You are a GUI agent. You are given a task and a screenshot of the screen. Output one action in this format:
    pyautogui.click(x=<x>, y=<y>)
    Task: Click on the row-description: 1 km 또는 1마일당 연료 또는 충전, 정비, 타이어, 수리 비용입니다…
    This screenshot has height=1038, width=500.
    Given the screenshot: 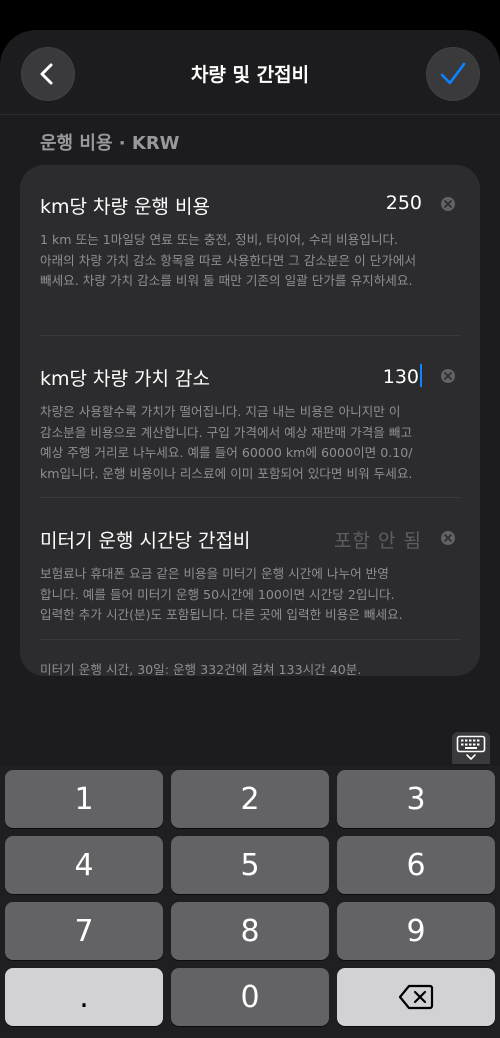 What is the action you would take?
    pyautogui.click(x=252, y=261)
    